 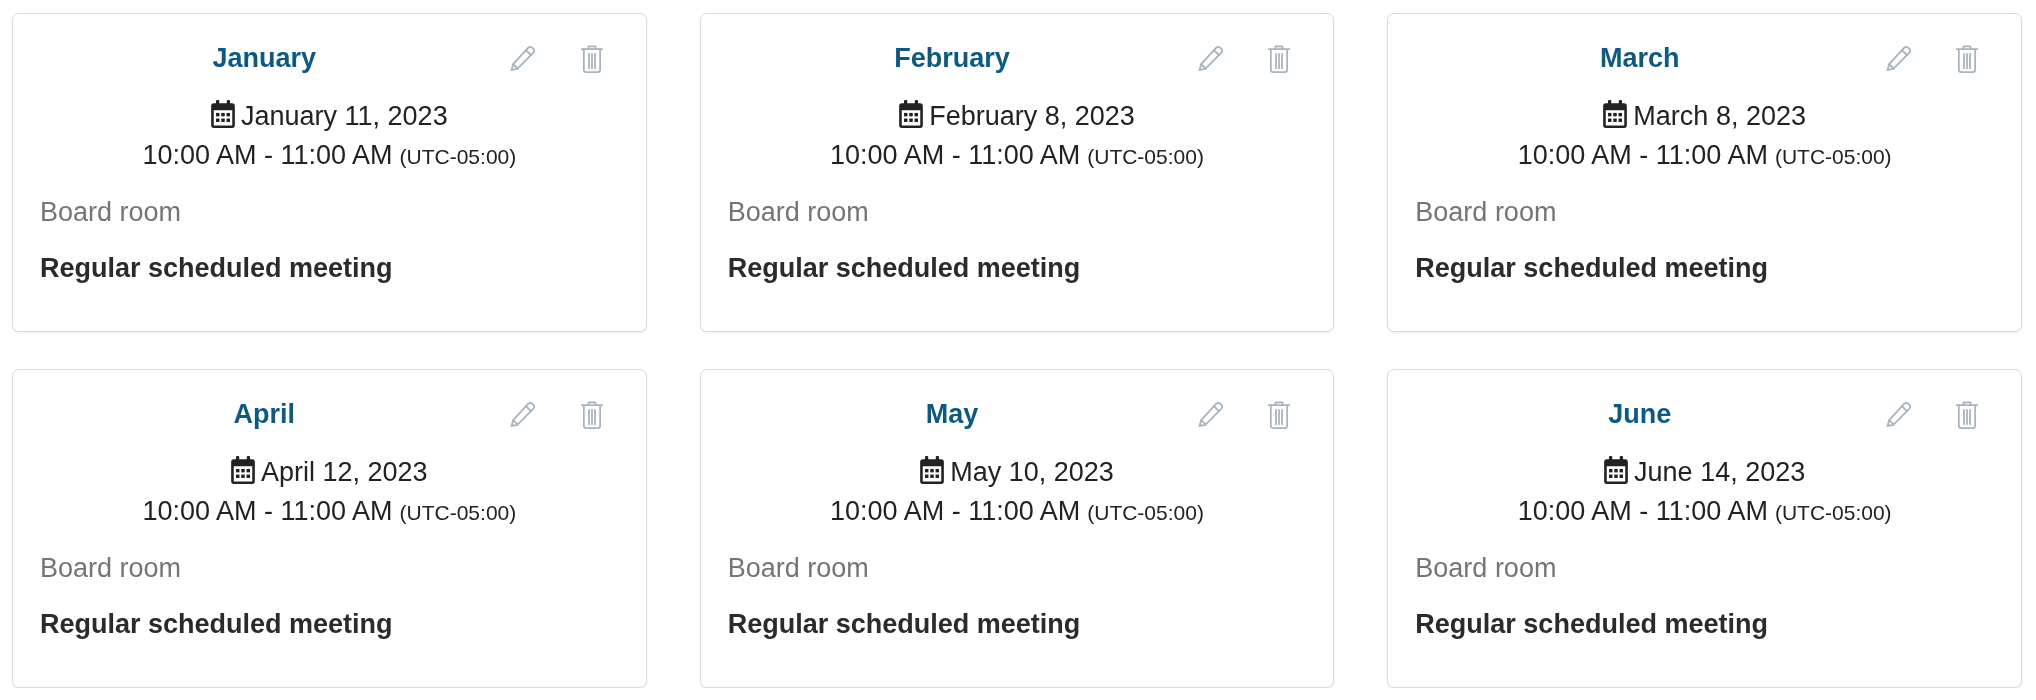 What do you see at coordinates (344, 116) in the screenshot?
I see `event-date: January 11, 2023` at bounding box center [344, 116].